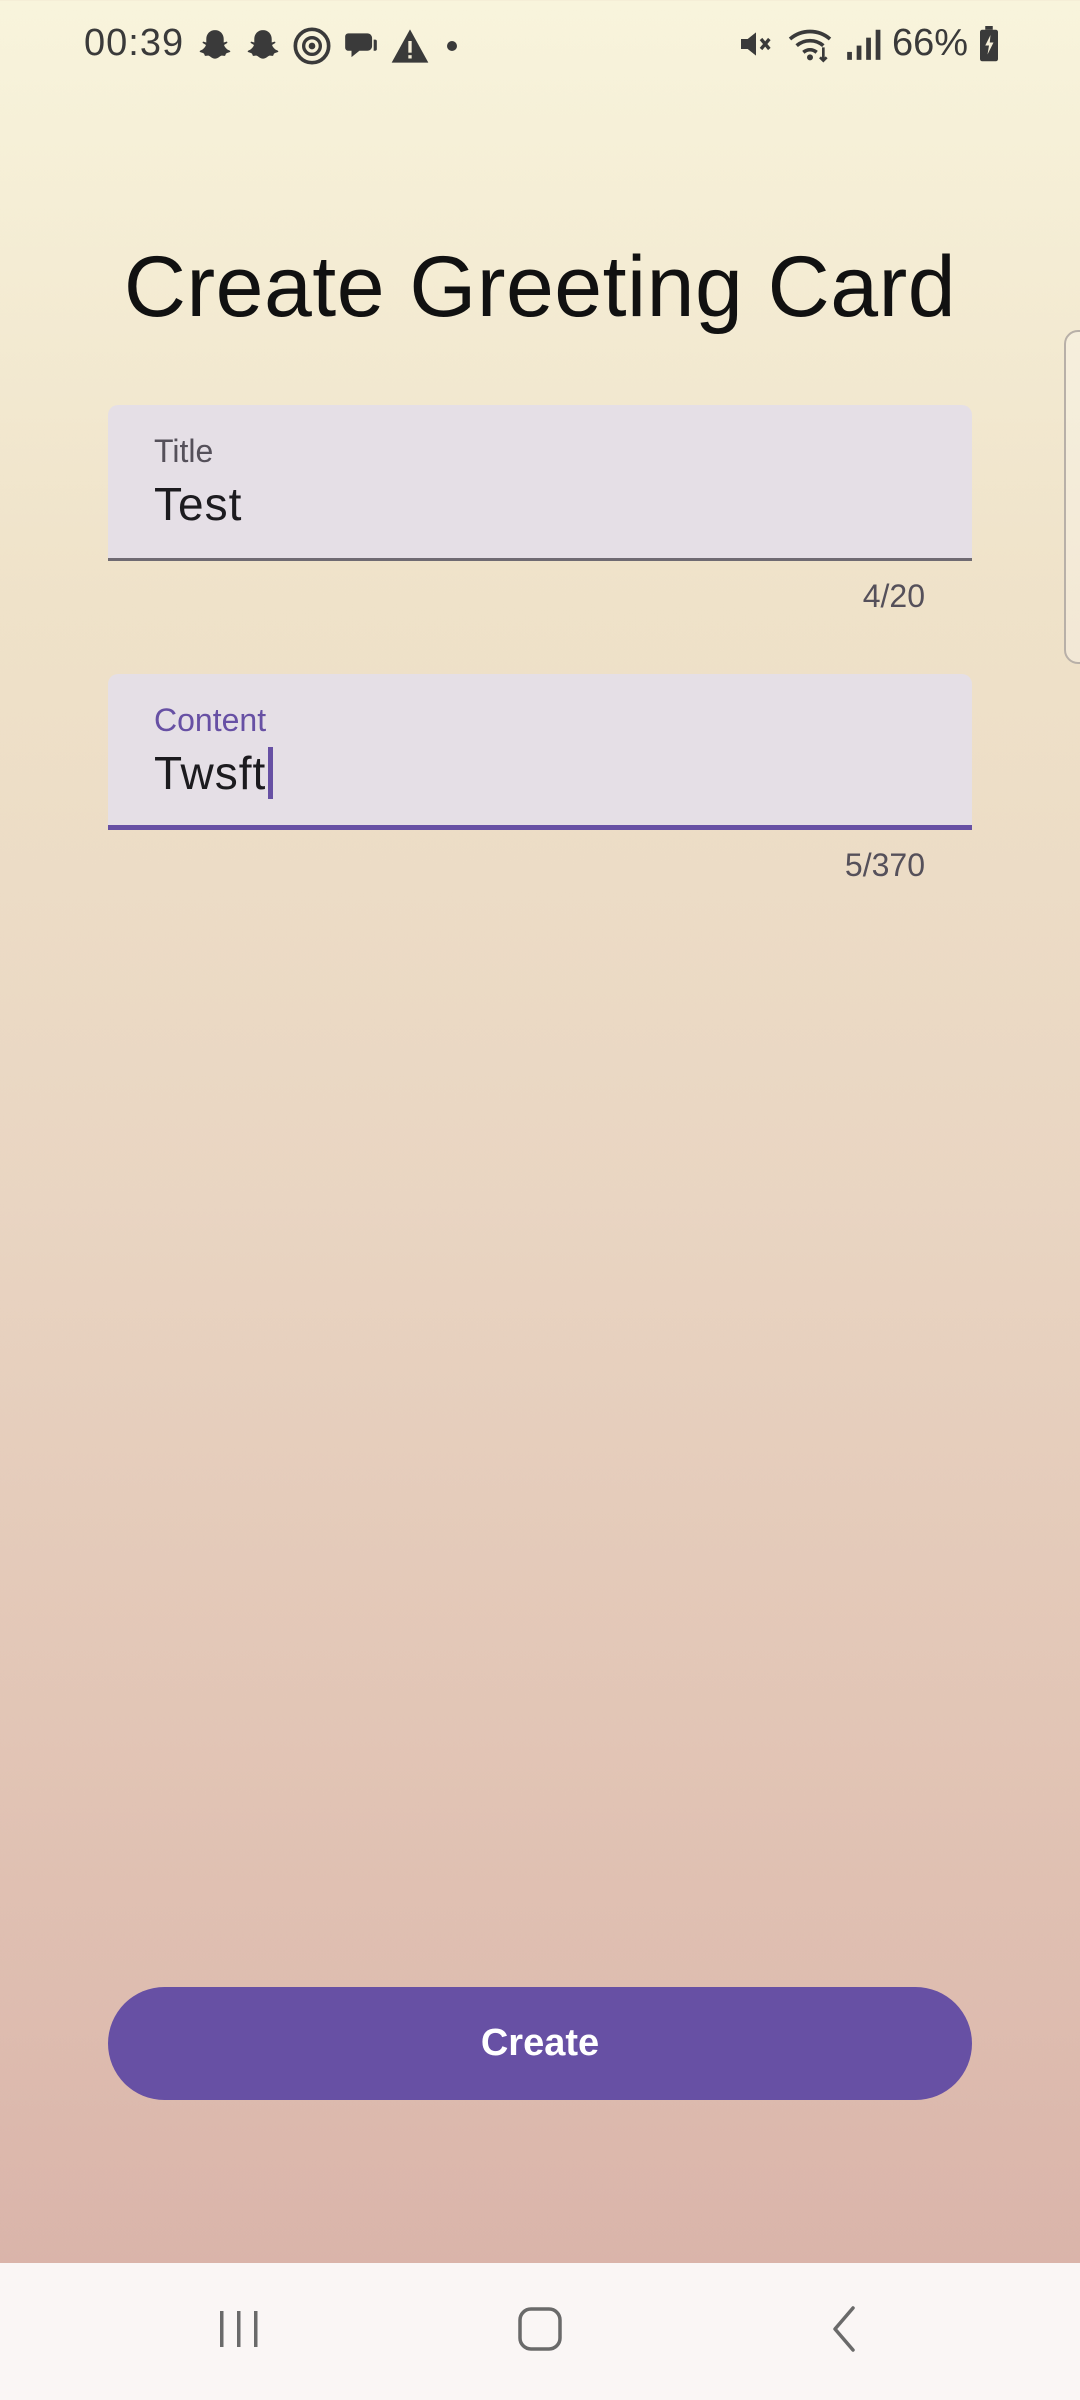  Describe the element at coordinates (540, 2043) in the screenshot. I see `create-button: Create` at that location.